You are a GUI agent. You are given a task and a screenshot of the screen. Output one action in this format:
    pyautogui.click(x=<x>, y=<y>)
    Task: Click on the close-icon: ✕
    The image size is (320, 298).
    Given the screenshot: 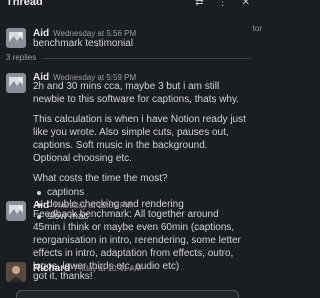 What is the action you would take?
    pyautogui.click(x=246, y=4)
    